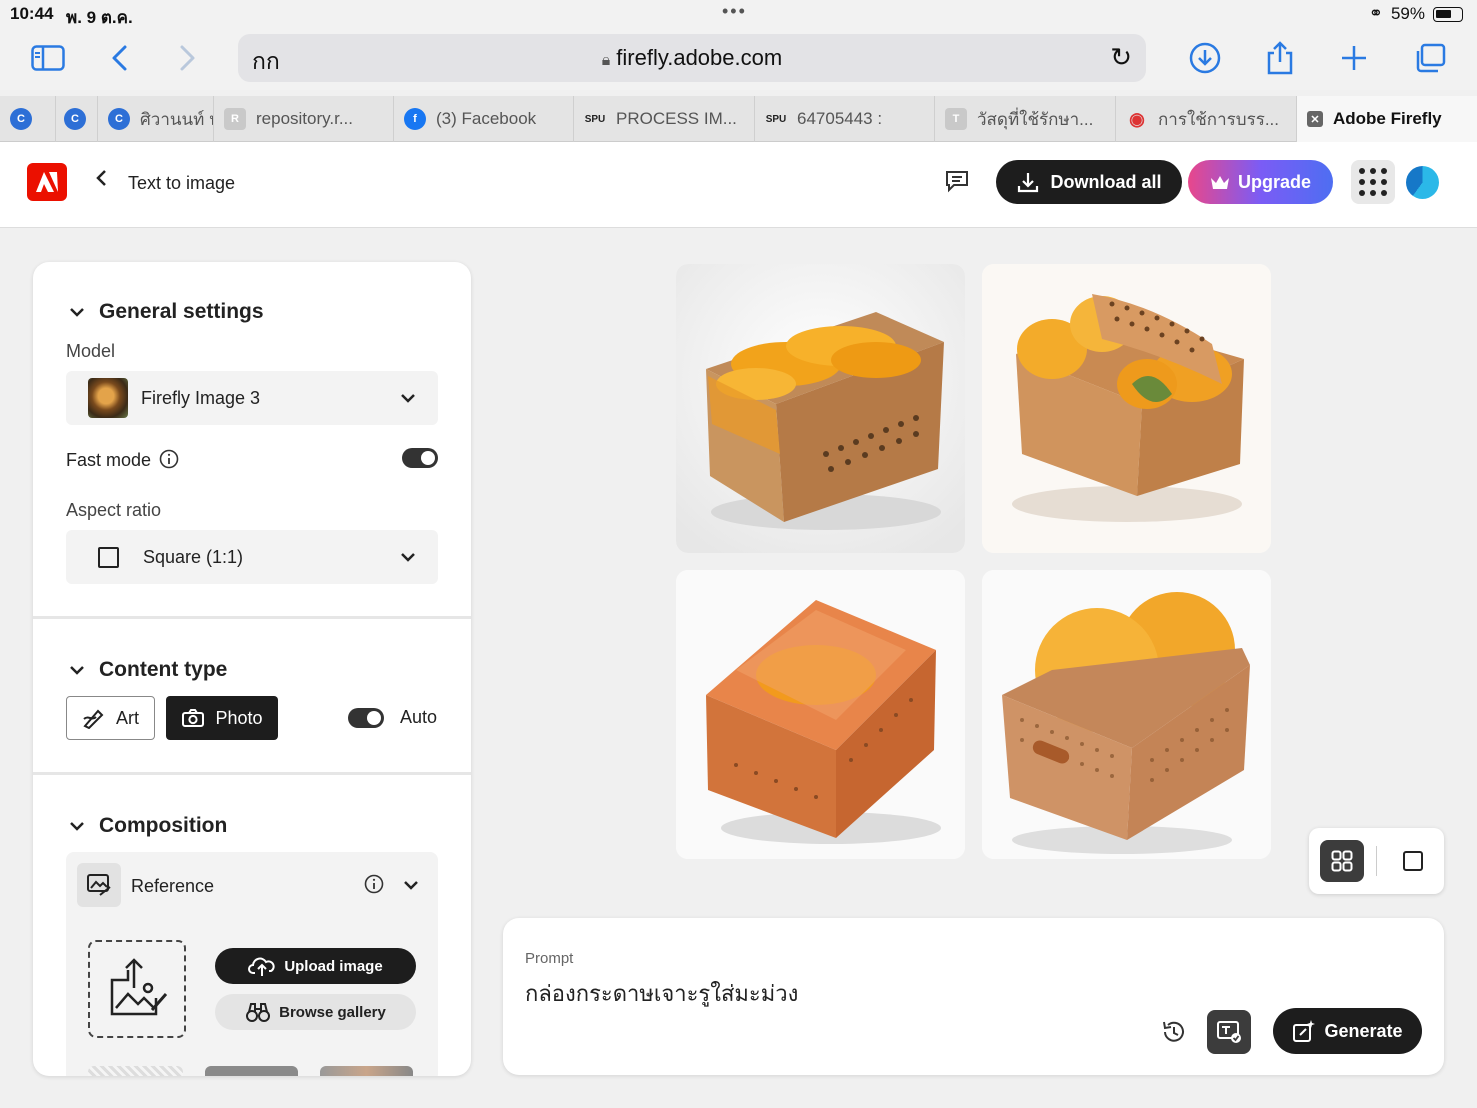 The width and height of the screenshot is (1477, 1108). Describe the element at coordinates (332, 1012) in the screenshot. I see `browse-gallery-label: Browse gallery` at that location.